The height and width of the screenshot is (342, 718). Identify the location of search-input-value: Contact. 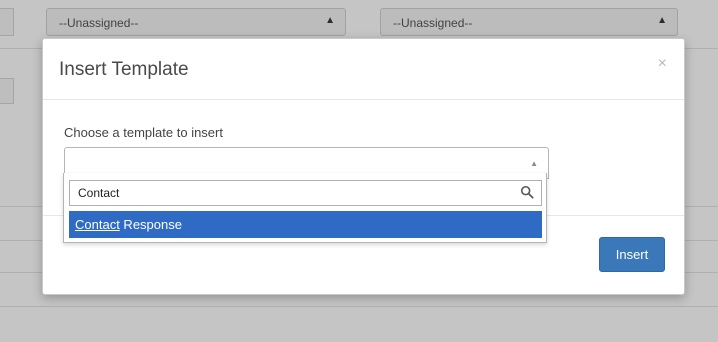
(99, 193).